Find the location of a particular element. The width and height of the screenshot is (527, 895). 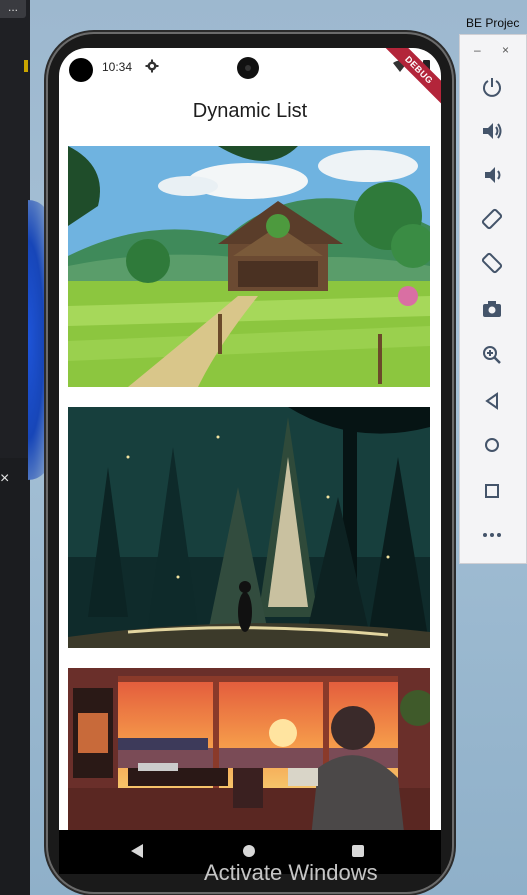

minimize-button: – is located at coordinates (477, 50).